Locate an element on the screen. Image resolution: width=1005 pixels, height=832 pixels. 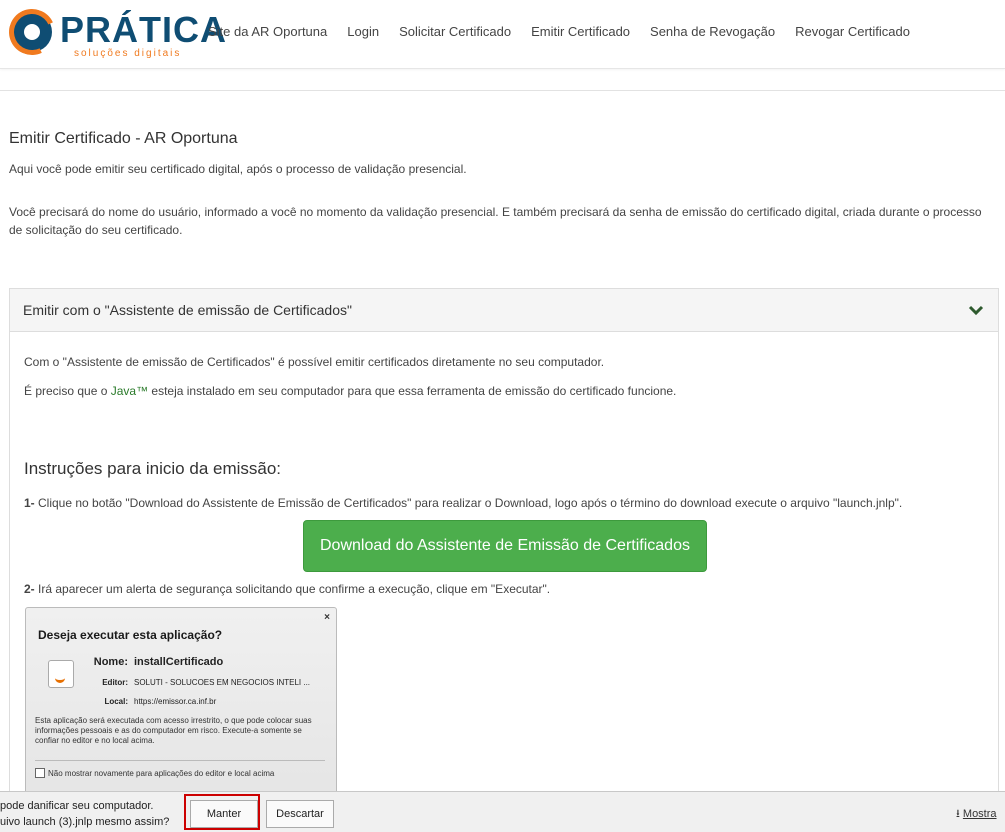
chevron-down-icon is located at coordinates (976, 310).